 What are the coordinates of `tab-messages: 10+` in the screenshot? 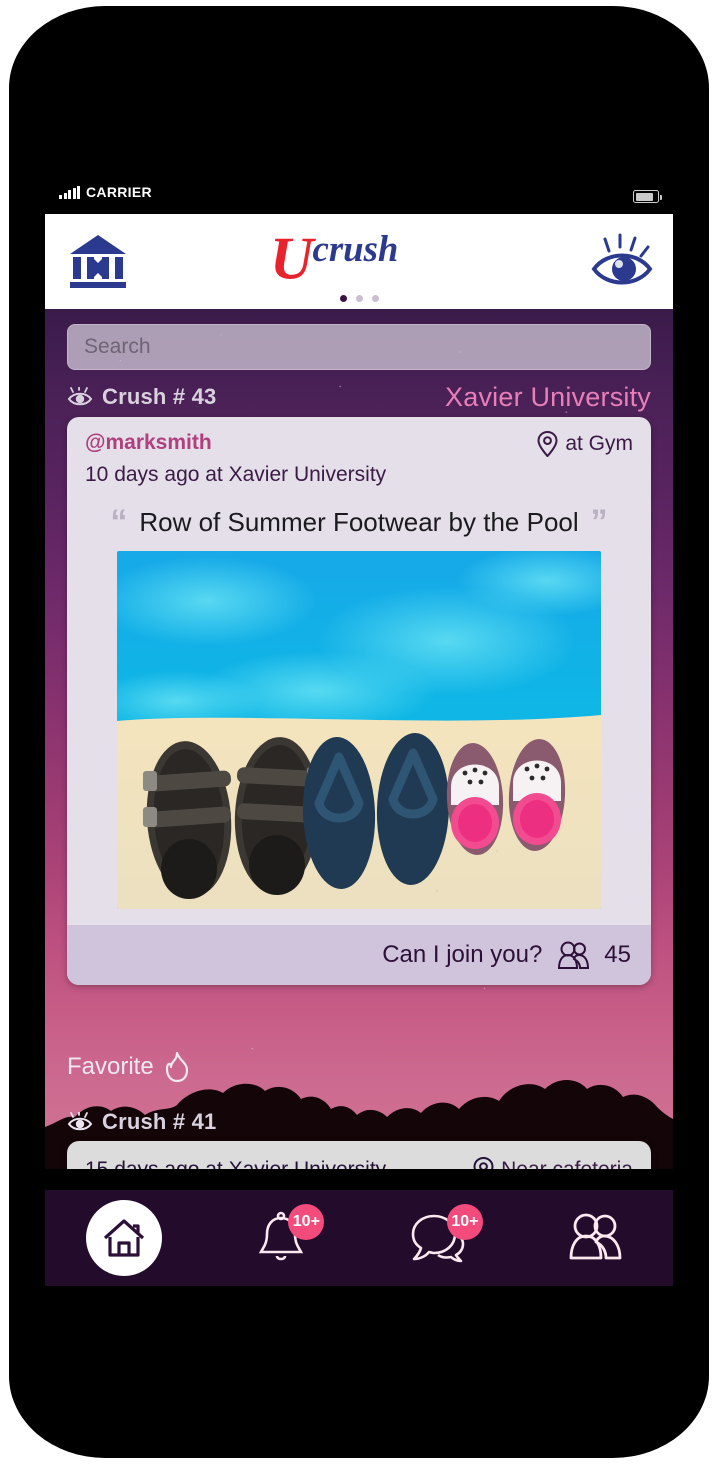 It's located at (437, 1238).